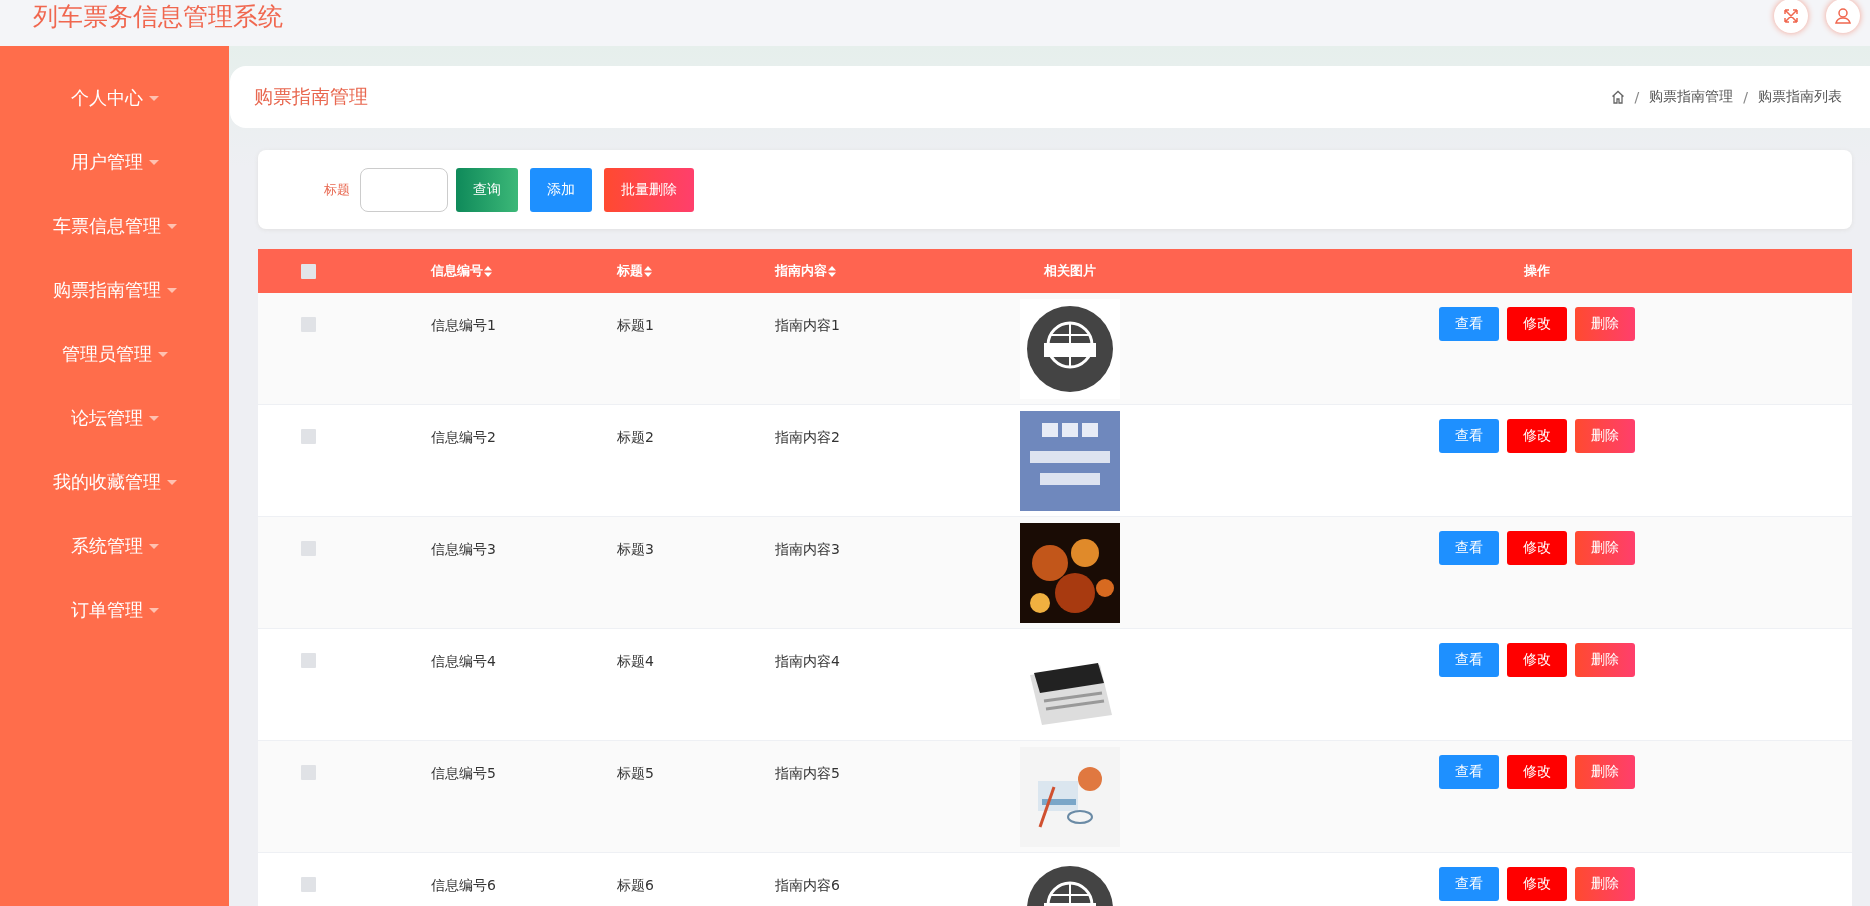 This screenshot has width=1870, height=906. What do you see at coordinates (1691, 97) in the screenshot?
I see `breadcrumb-item: 购票指南管理` at bounding box center [1691, 97].